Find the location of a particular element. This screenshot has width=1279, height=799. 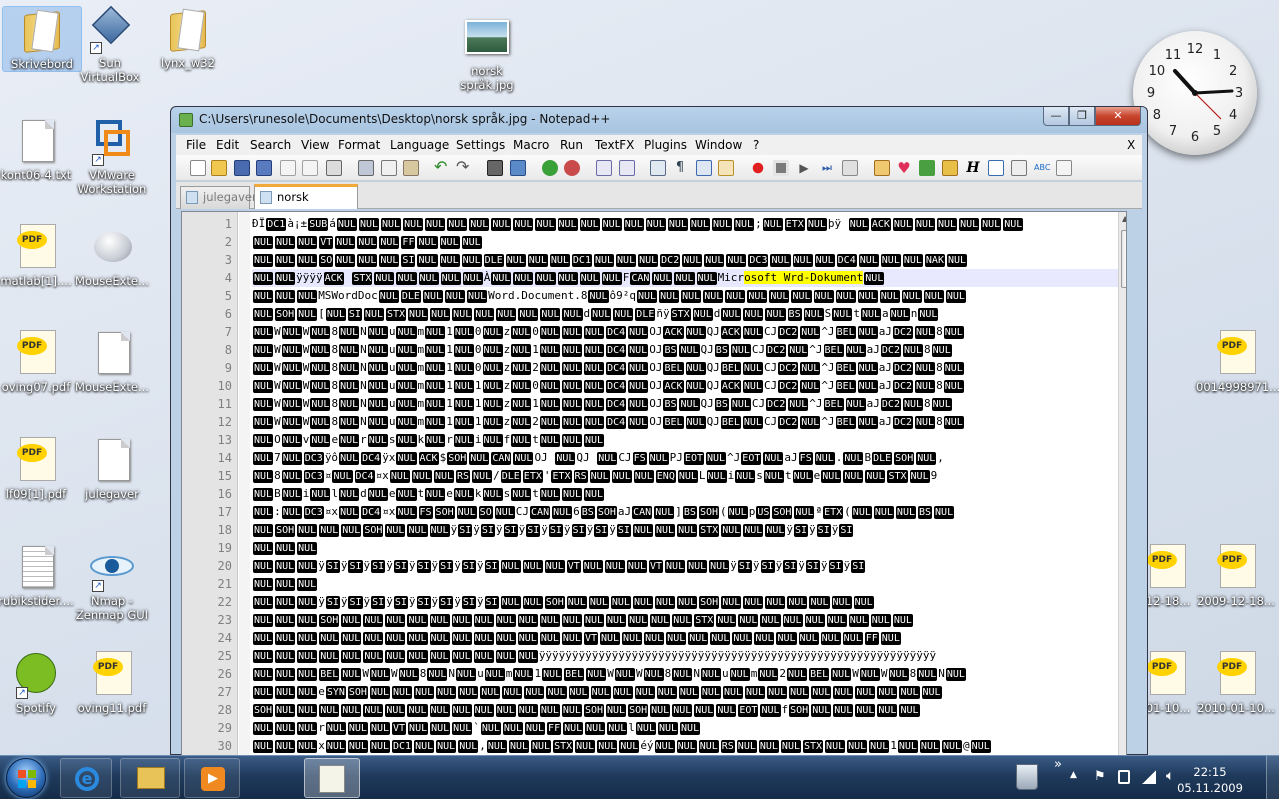

menu-textfx: TextFX is located at coordinates (614, 145).